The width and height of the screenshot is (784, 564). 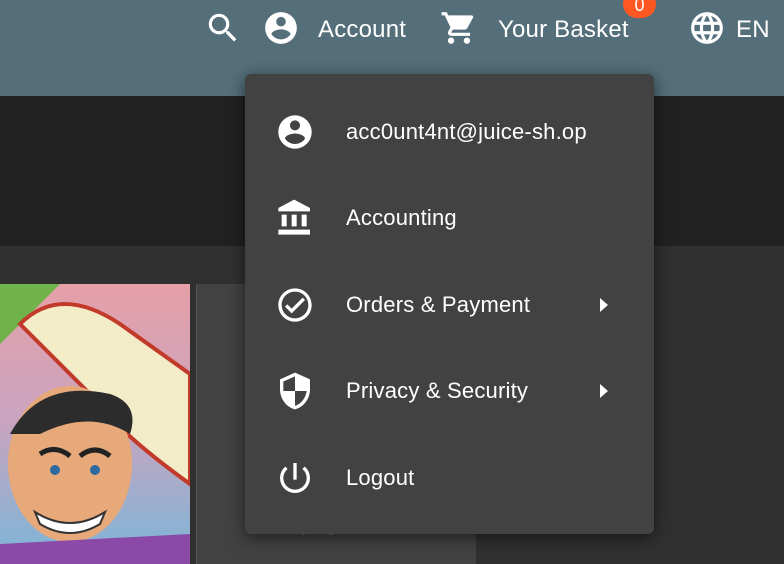 I want to click on basket-button: Your Basket, so click(x=534, y=30).